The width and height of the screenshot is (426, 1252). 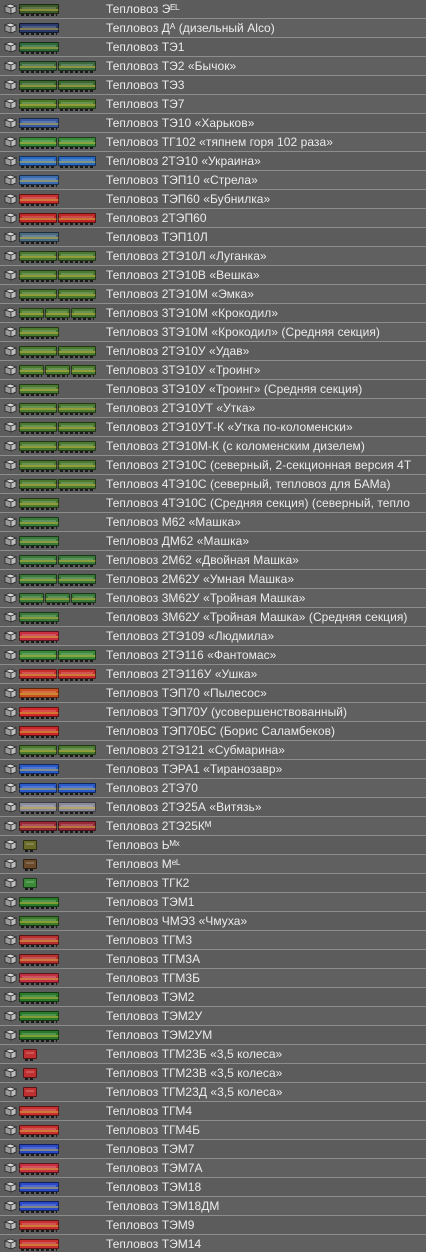 I want to click on list-item: Тепловоз ТГМ23Д «3,5 колеса», so click(x=213, y=1092).